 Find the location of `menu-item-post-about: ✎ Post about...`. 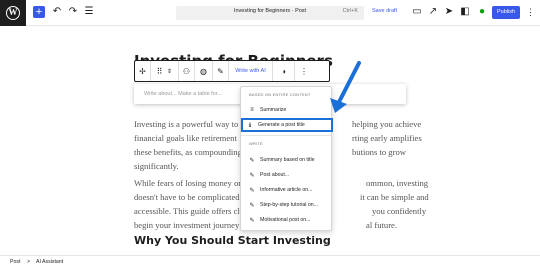

menu-item-post-about: ✎ Post about... is located at coordinates (287, 175).